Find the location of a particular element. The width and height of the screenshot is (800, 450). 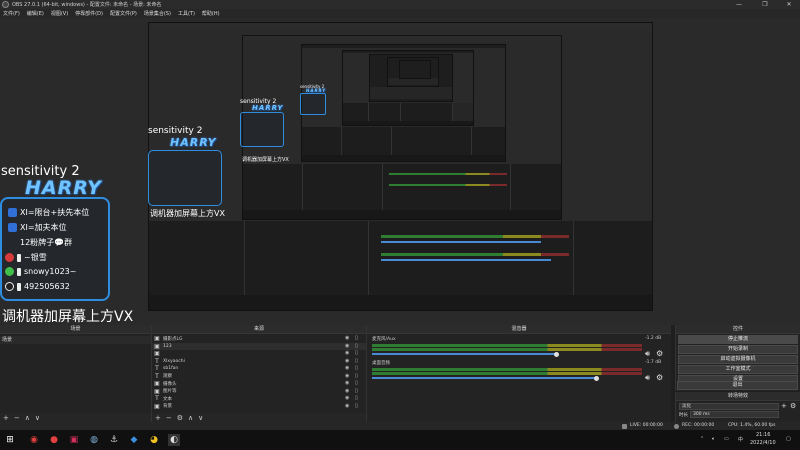

add-scene-button: + is located at coordinates (6, 418).